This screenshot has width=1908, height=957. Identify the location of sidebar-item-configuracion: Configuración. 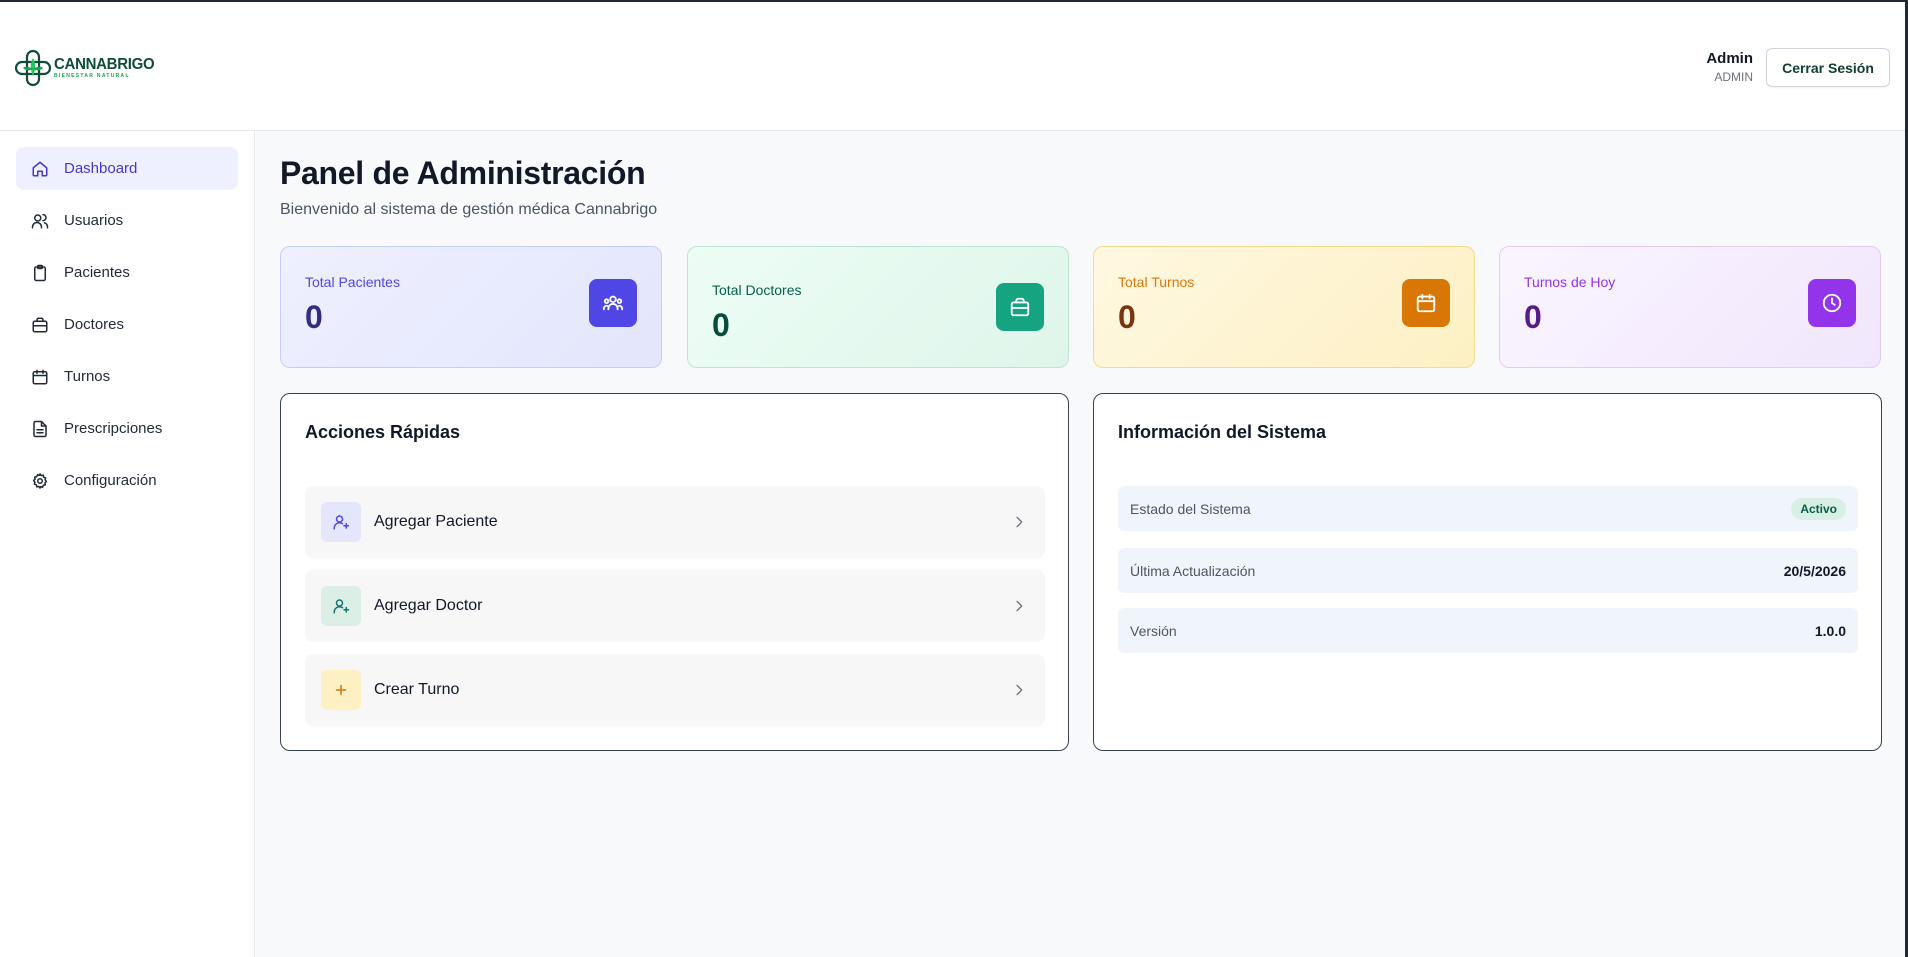
(127, 480).